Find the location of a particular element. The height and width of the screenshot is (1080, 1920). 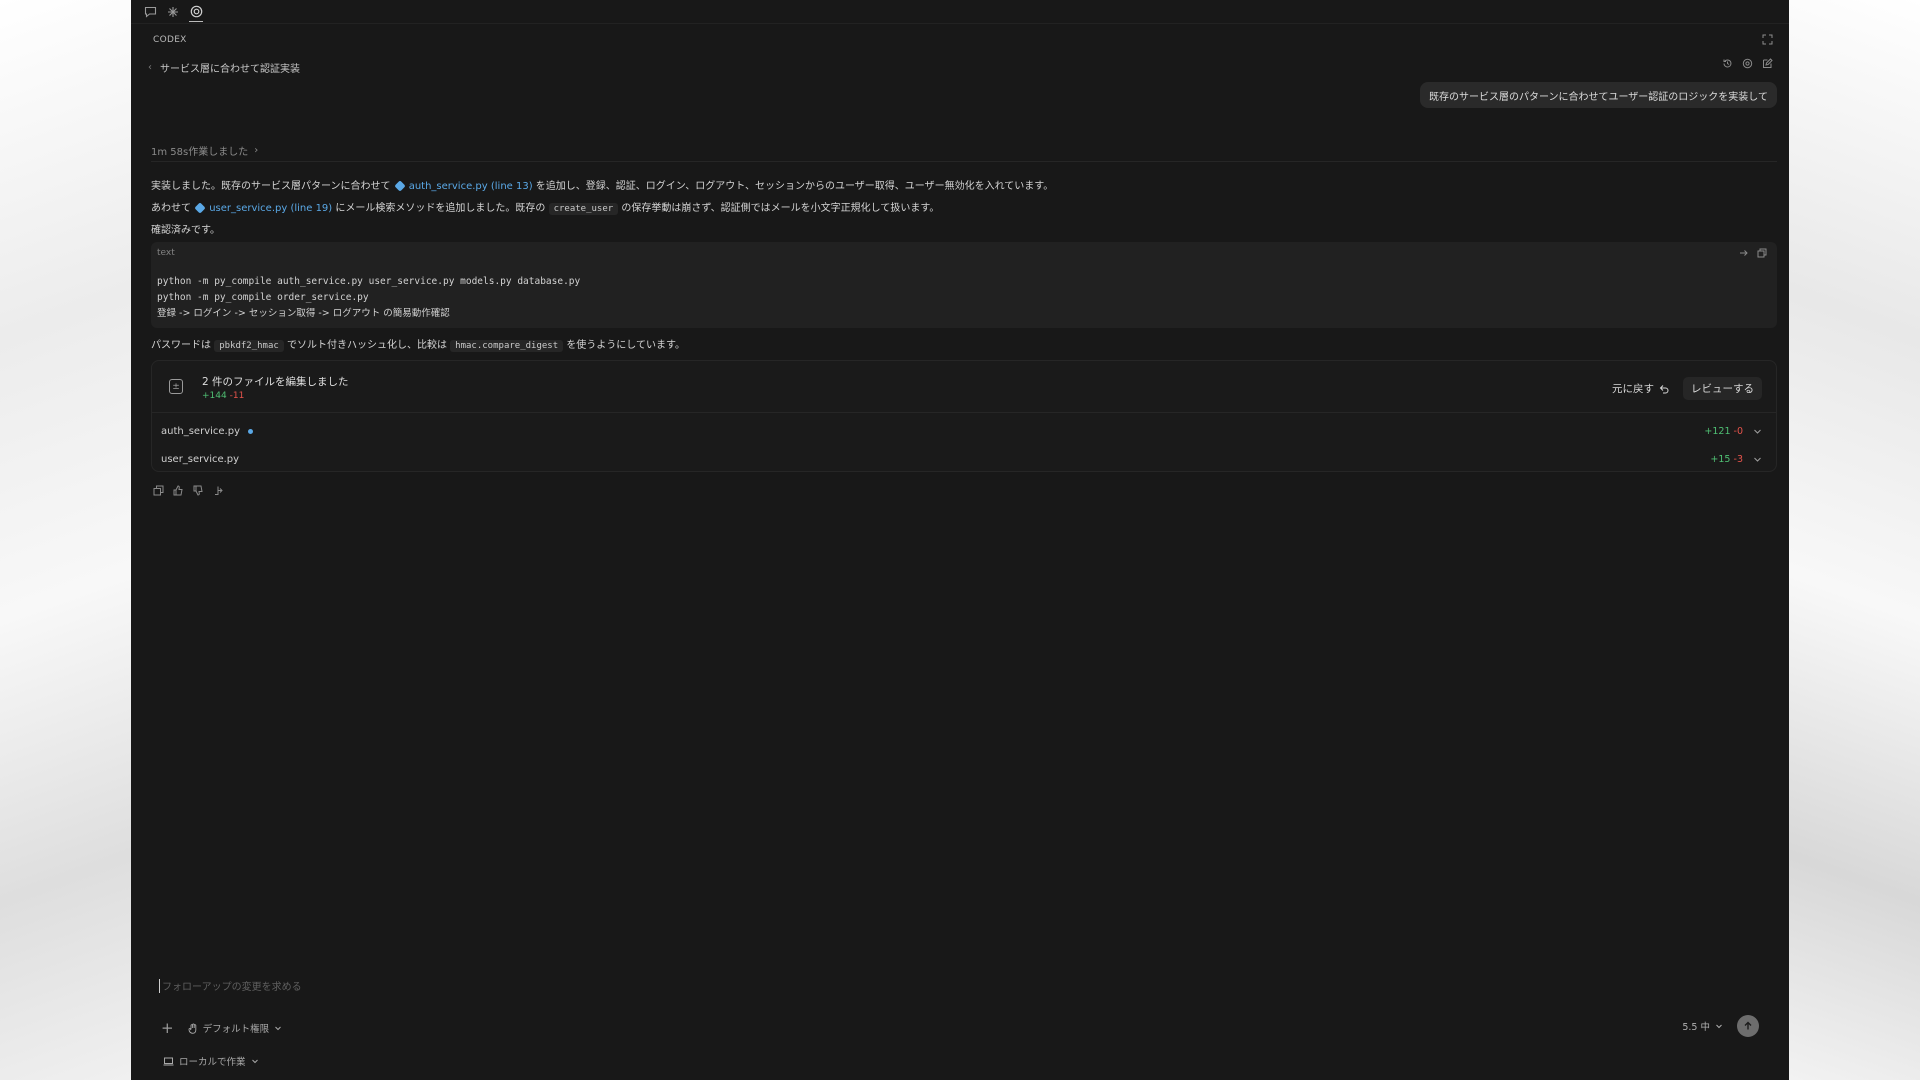

laptop-icon is located at coordinates (168, 1061).